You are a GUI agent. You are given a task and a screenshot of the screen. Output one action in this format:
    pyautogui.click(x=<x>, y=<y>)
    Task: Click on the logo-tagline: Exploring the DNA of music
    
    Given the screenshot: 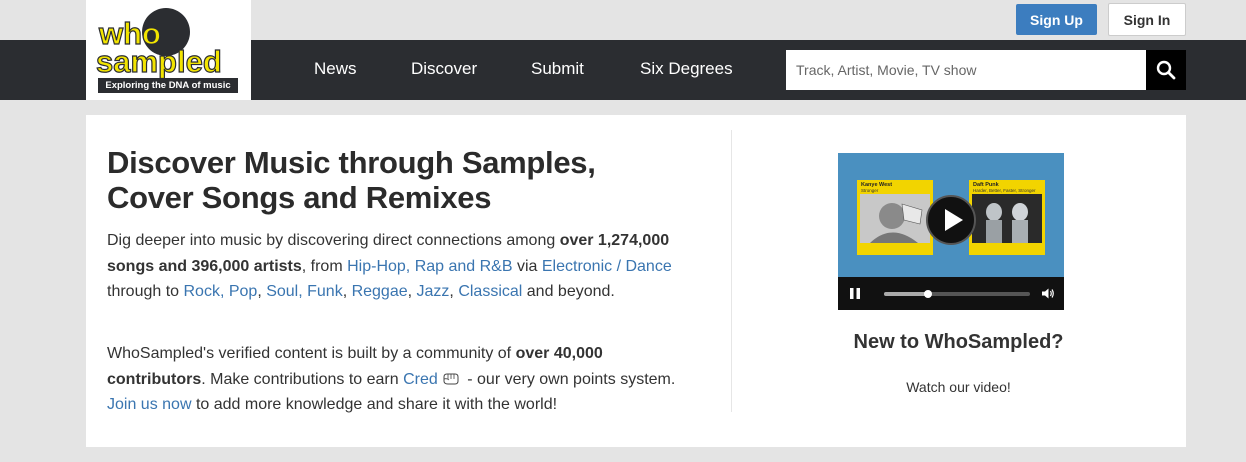 What is the action you would take?
    pyautogui.click(x=168, y=85)
    